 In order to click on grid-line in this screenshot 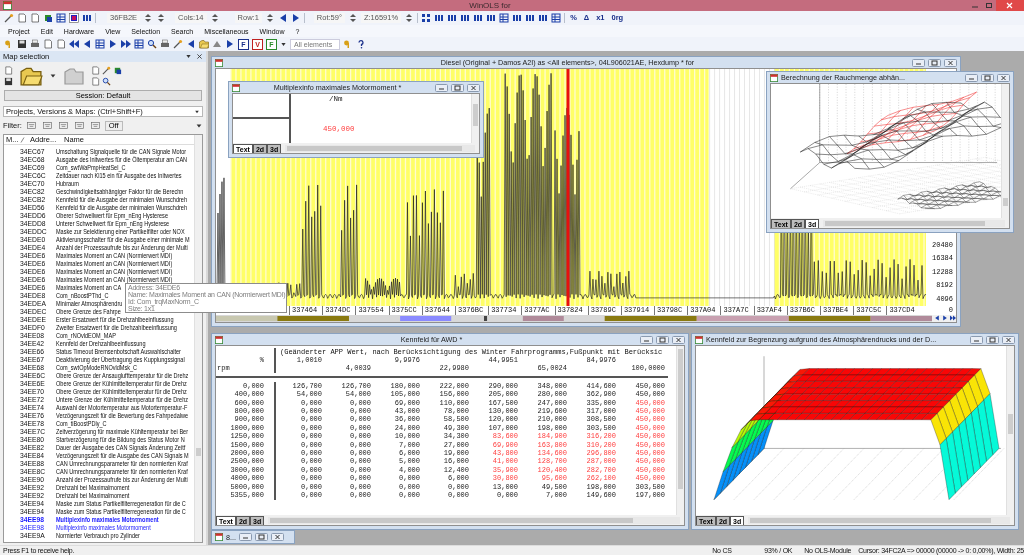, I will do `click(262, 106)`.